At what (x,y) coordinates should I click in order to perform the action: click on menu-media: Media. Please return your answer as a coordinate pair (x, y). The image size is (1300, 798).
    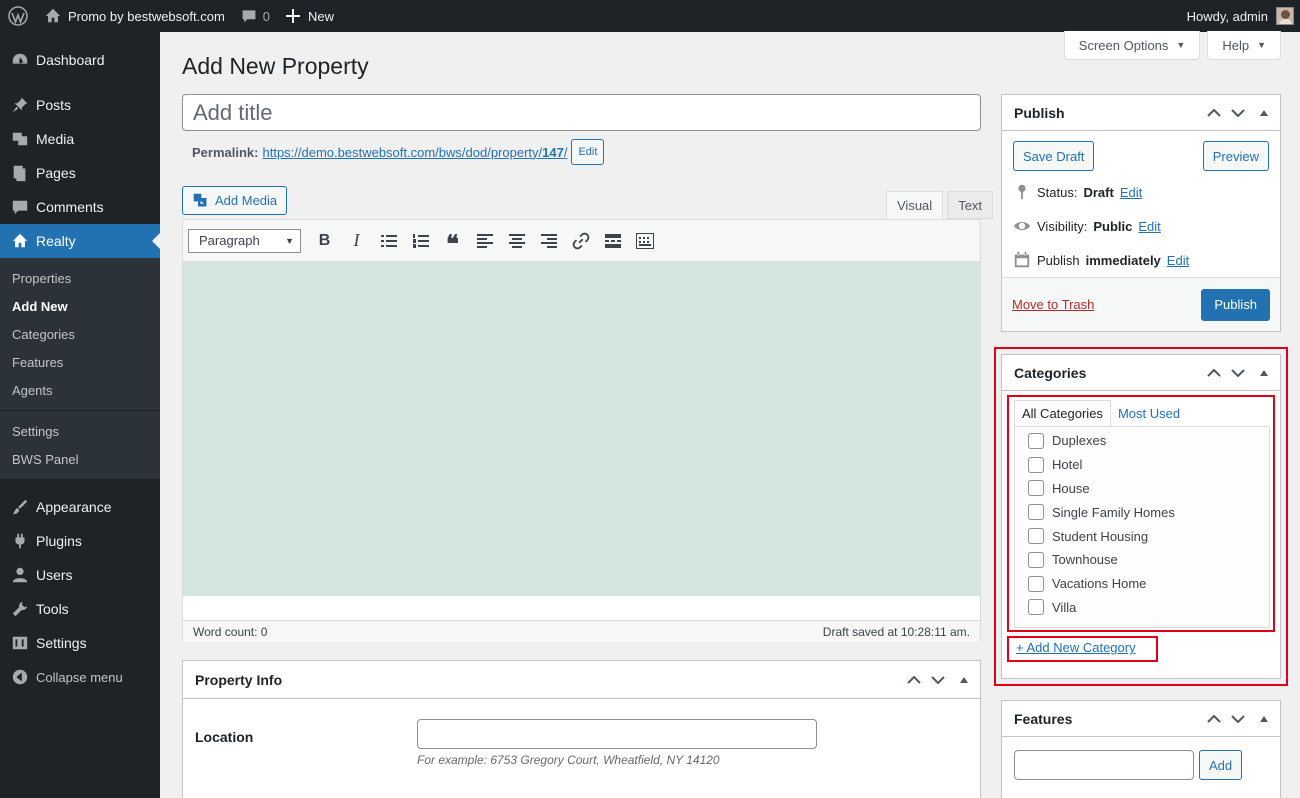
    Looking at the image, I should click on (80, 139).